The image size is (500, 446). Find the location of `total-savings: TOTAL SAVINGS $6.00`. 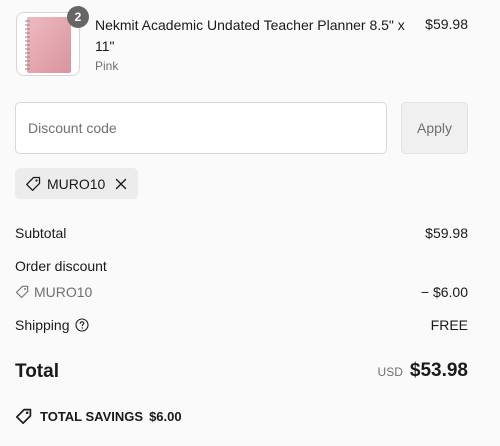

total-savings: TOTAL SAVINGS $6.00 is located at coordinates (98, 416).